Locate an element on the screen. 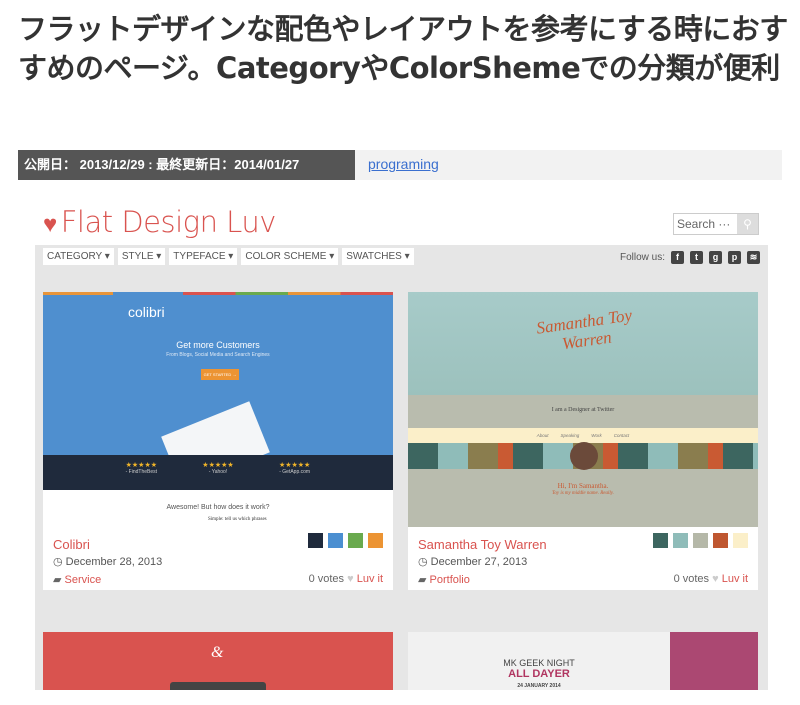 The width and height of the screenshot is (800, 705). nav-swatches: SWATCHES ▾ is located at coordinates (378, 256).